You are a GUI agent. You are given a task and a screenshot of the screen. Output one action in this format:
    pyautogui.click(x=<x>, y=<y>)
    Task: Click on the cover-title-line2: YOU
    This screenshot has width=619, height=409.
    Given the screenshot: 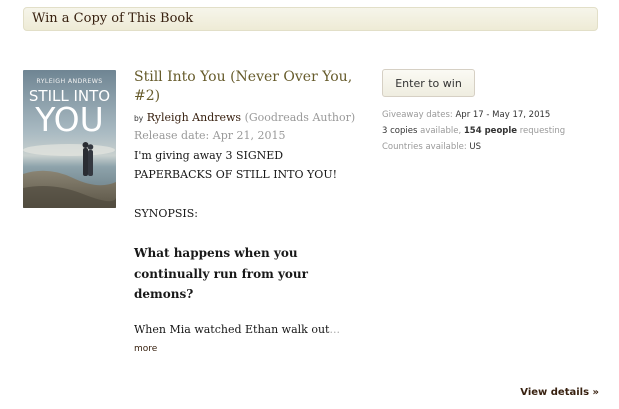 What is the action you would take?
    pyautogui.click(x=68, y=119)
    